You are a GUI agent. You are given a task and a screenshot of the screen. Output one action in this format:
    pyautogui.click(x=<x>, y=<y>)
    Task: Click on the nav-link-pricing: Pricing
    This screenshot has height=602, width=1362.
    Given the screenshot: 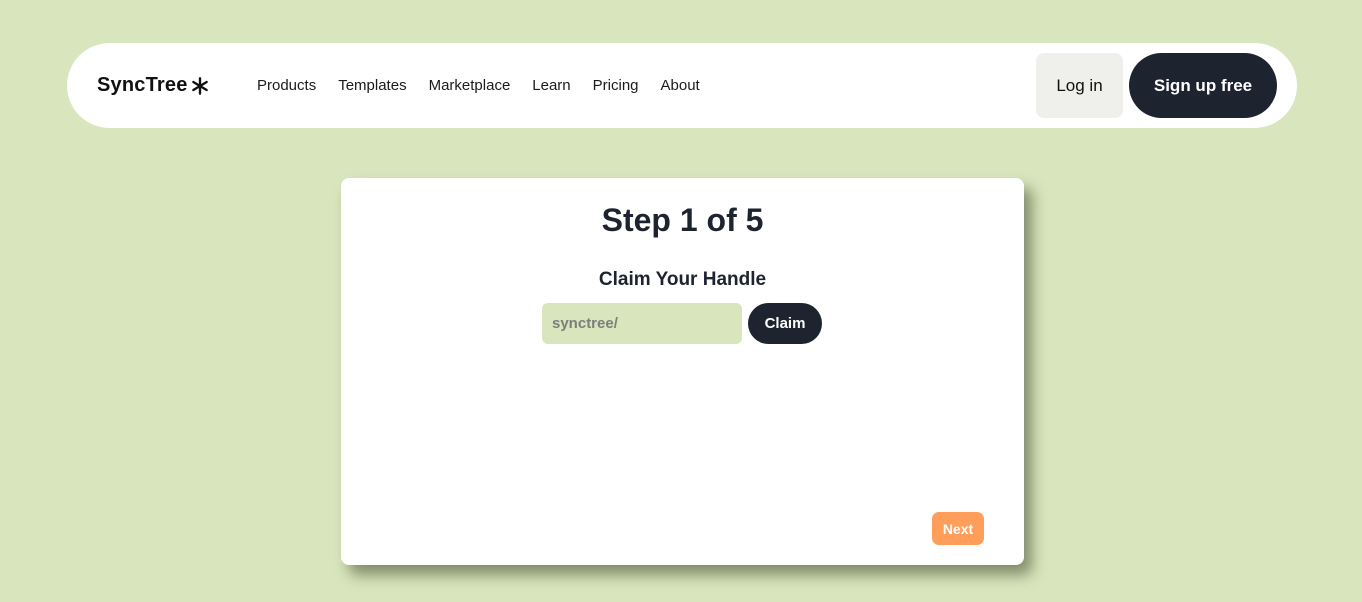 What is the action you would take?
    pyautogui.click(x=616, y=85)
    